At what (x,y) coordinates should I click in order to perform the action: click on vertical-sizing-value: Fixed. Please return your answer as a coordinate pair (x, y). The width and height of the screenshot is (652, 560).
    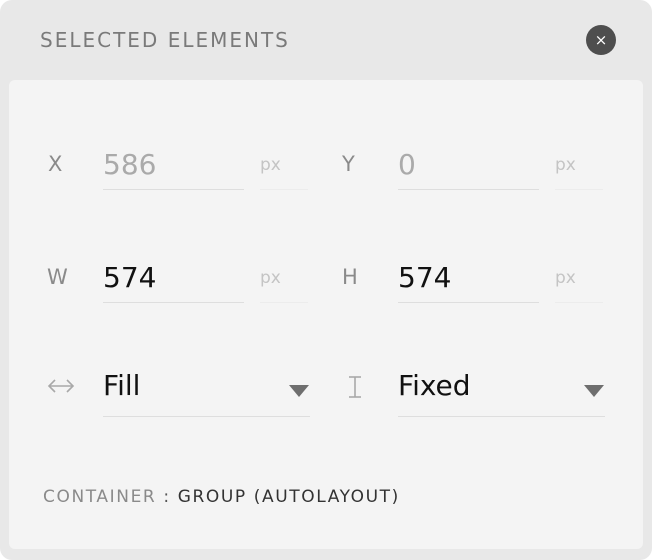
    Looking at the image, I should click on (434, 385).